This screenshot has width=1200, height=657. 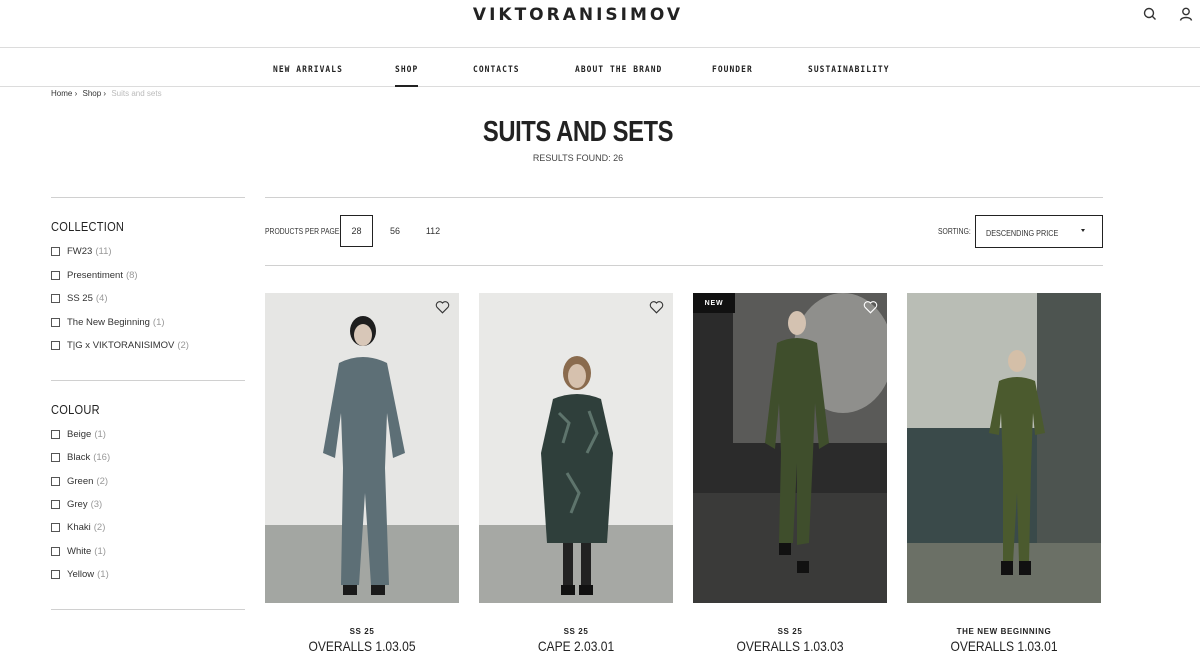 I want to click on nav-shop: SHOP, so click(x=406, y=70).